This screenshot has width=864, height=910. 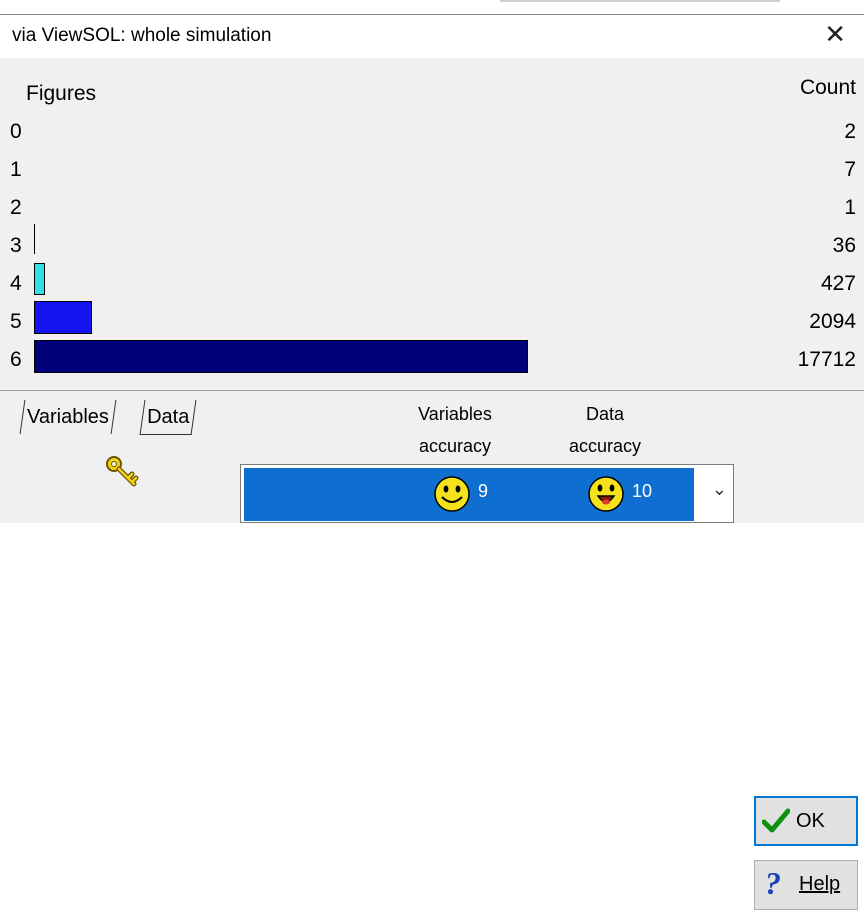 I want to click on accuracy-dropdown: 9 10 ⌄, so click(x=487, y=493).